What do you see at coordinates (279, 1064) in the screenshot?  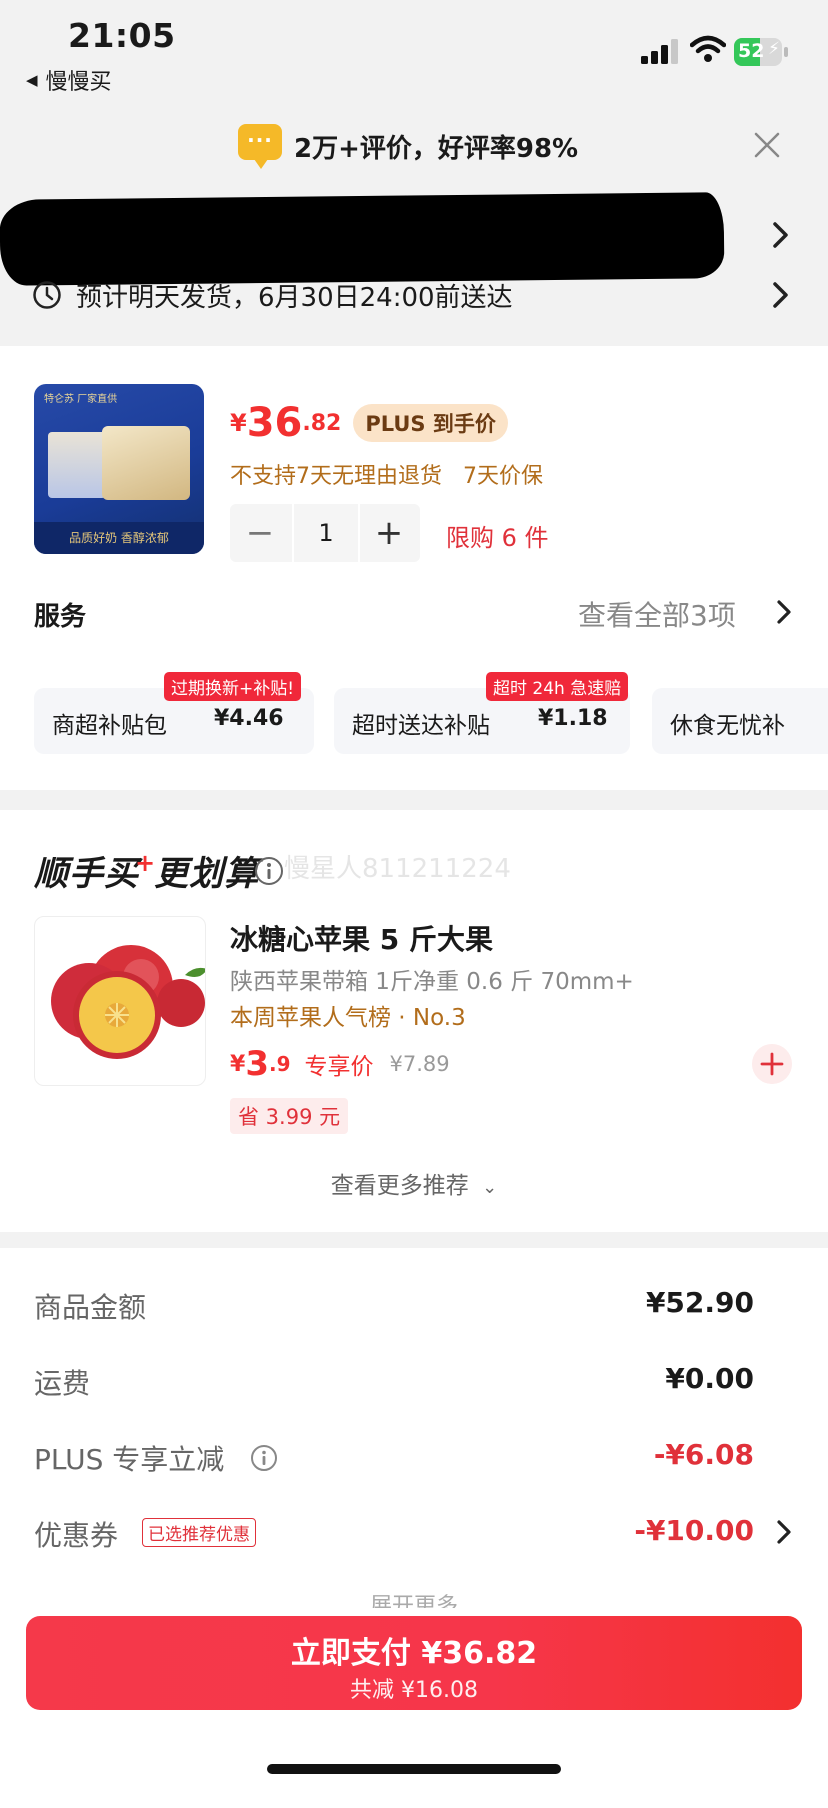 I see `price-decimal: .9` at bounding box center [279, 1064].